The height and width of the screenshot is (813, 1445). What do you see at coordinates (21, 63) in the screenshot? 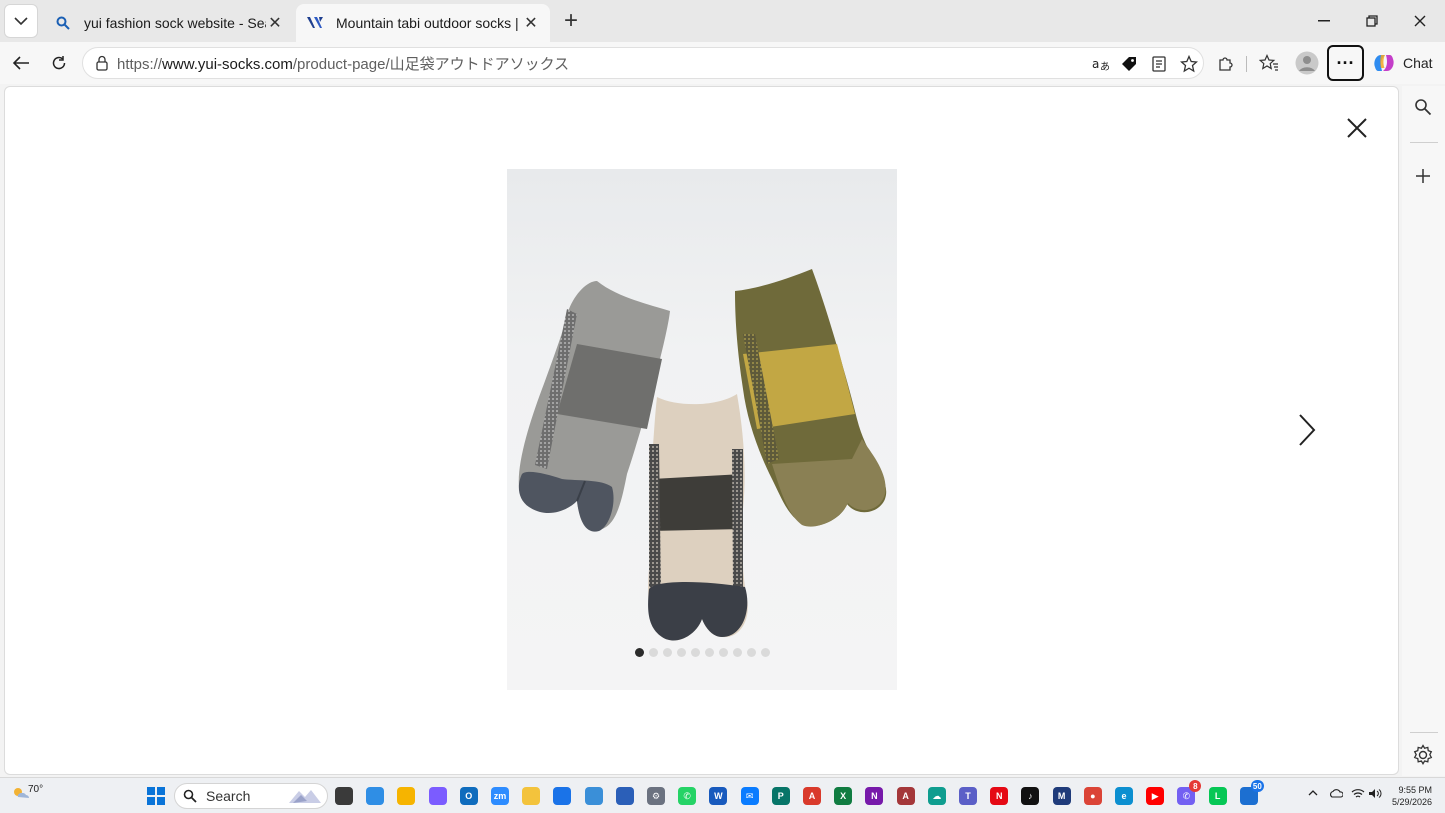
I see `back-button` at bounding box center [21, 63].